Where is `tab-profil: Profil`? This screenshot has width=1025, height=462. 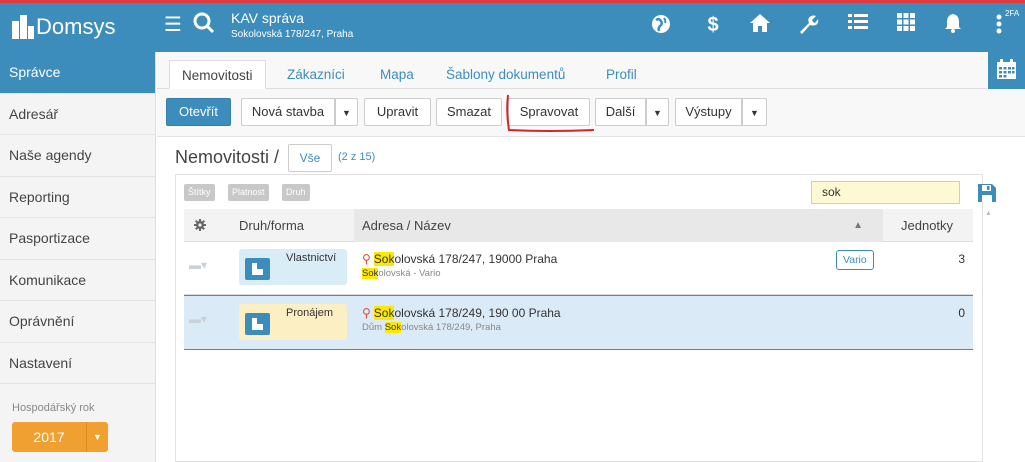 tab-profil: Profil is located at coordinates (621, 74).